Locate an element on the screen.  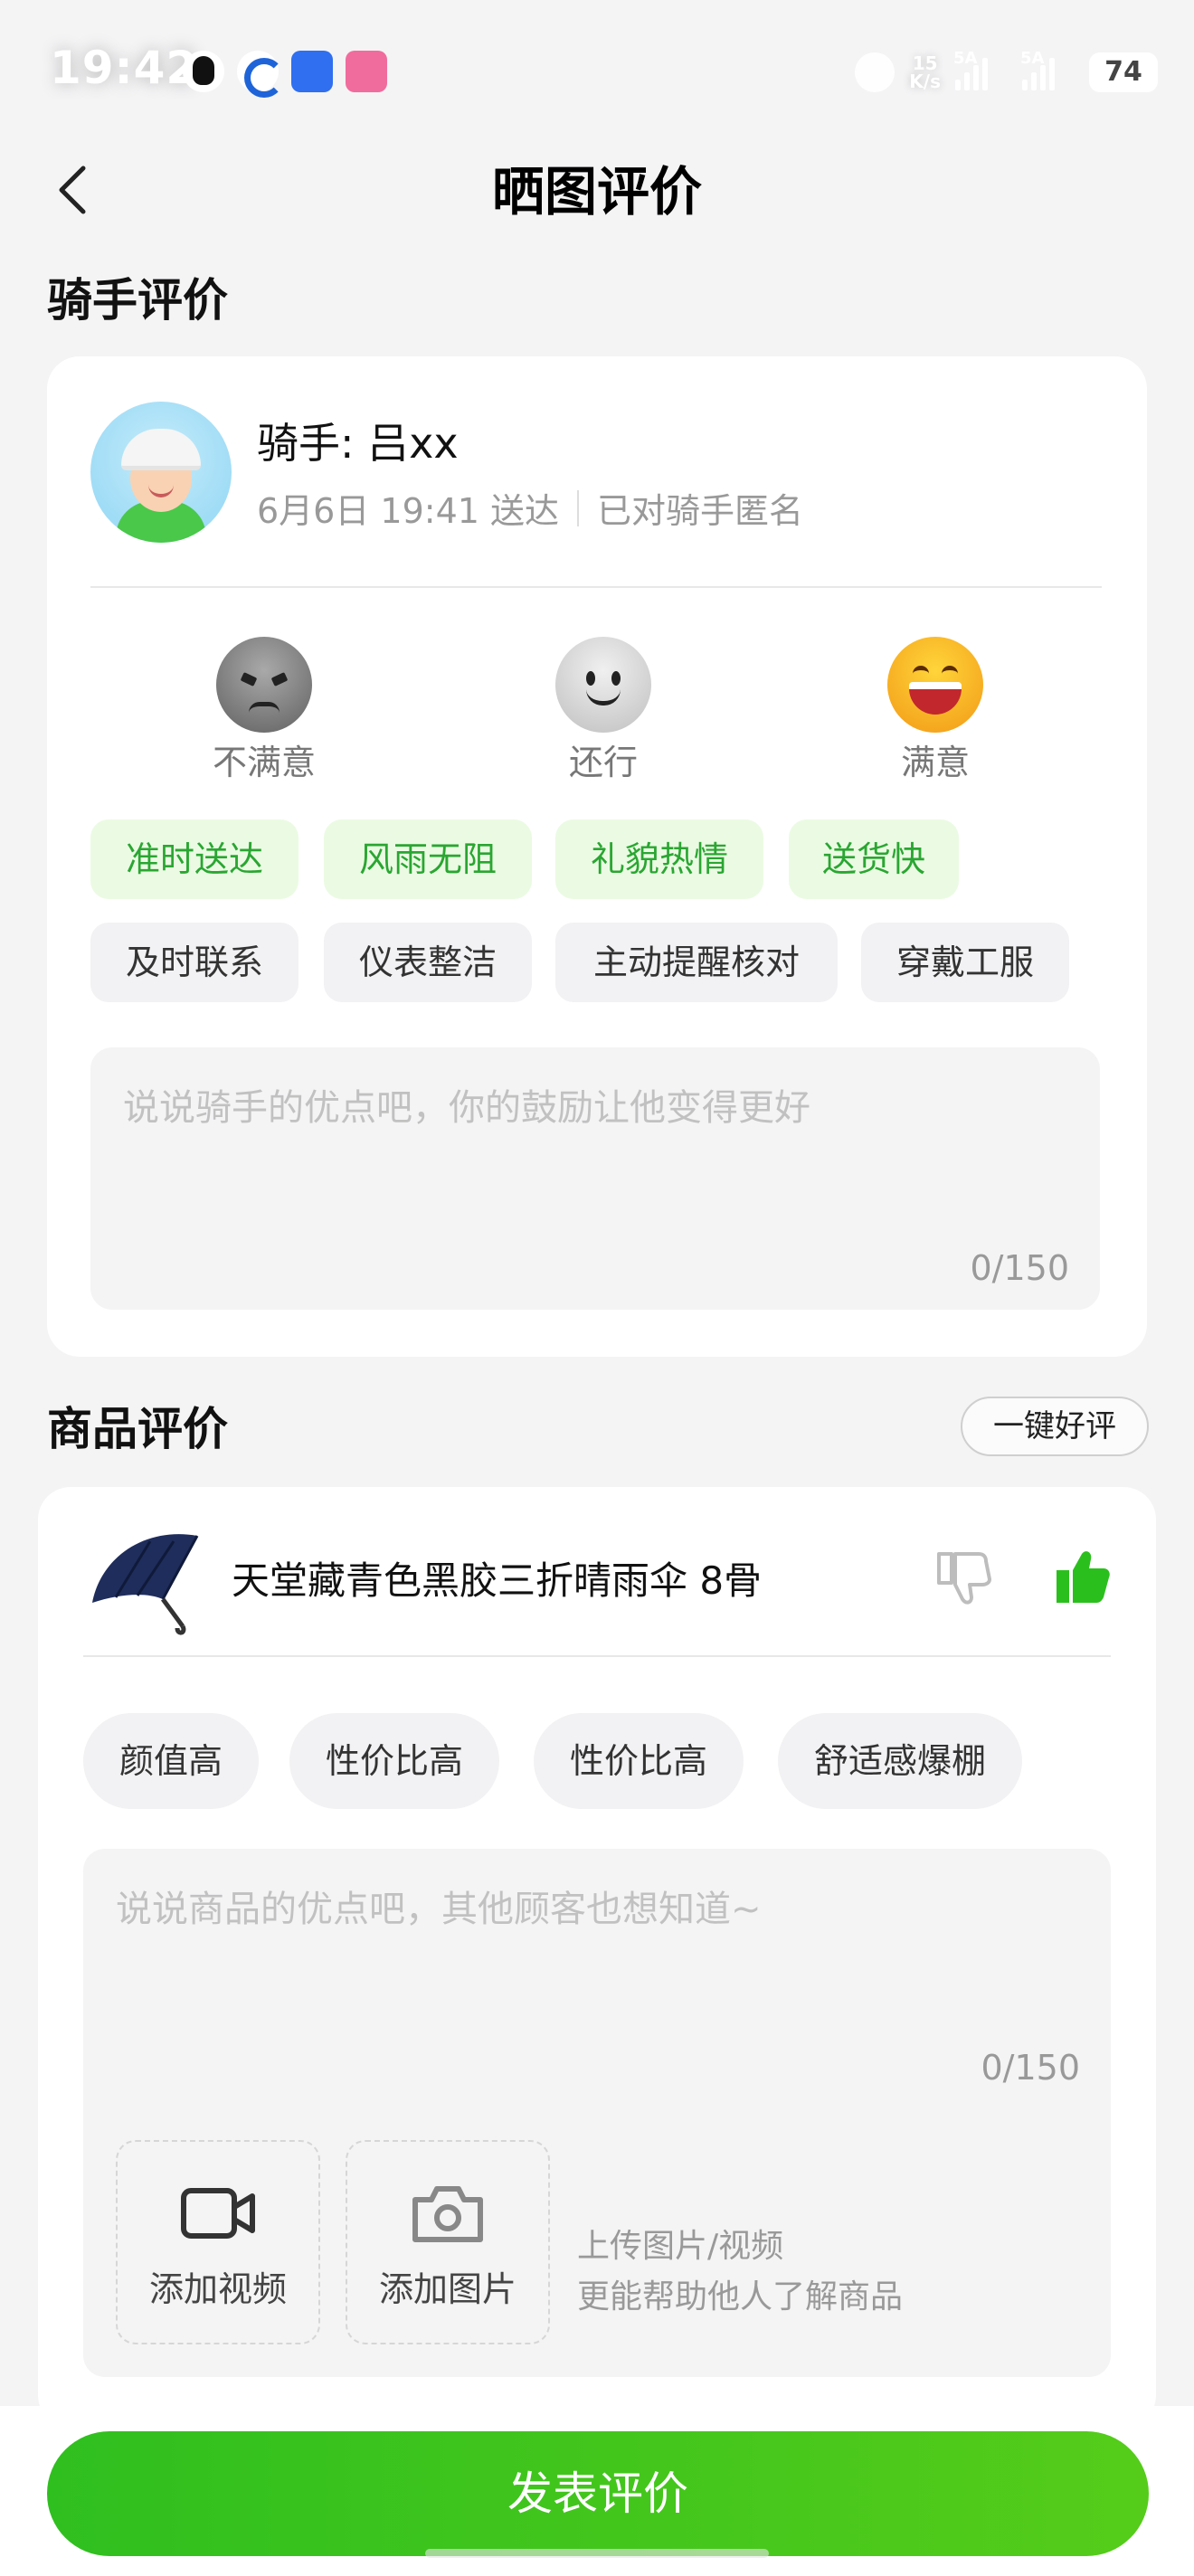
product-section-title: 商品评价 is located at coordinates (137, 1429).